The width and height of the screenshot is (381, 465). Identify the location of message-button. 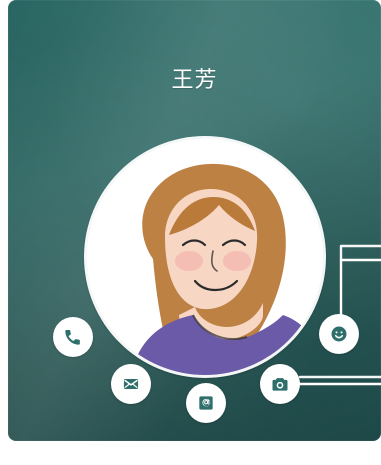
(131, 384).